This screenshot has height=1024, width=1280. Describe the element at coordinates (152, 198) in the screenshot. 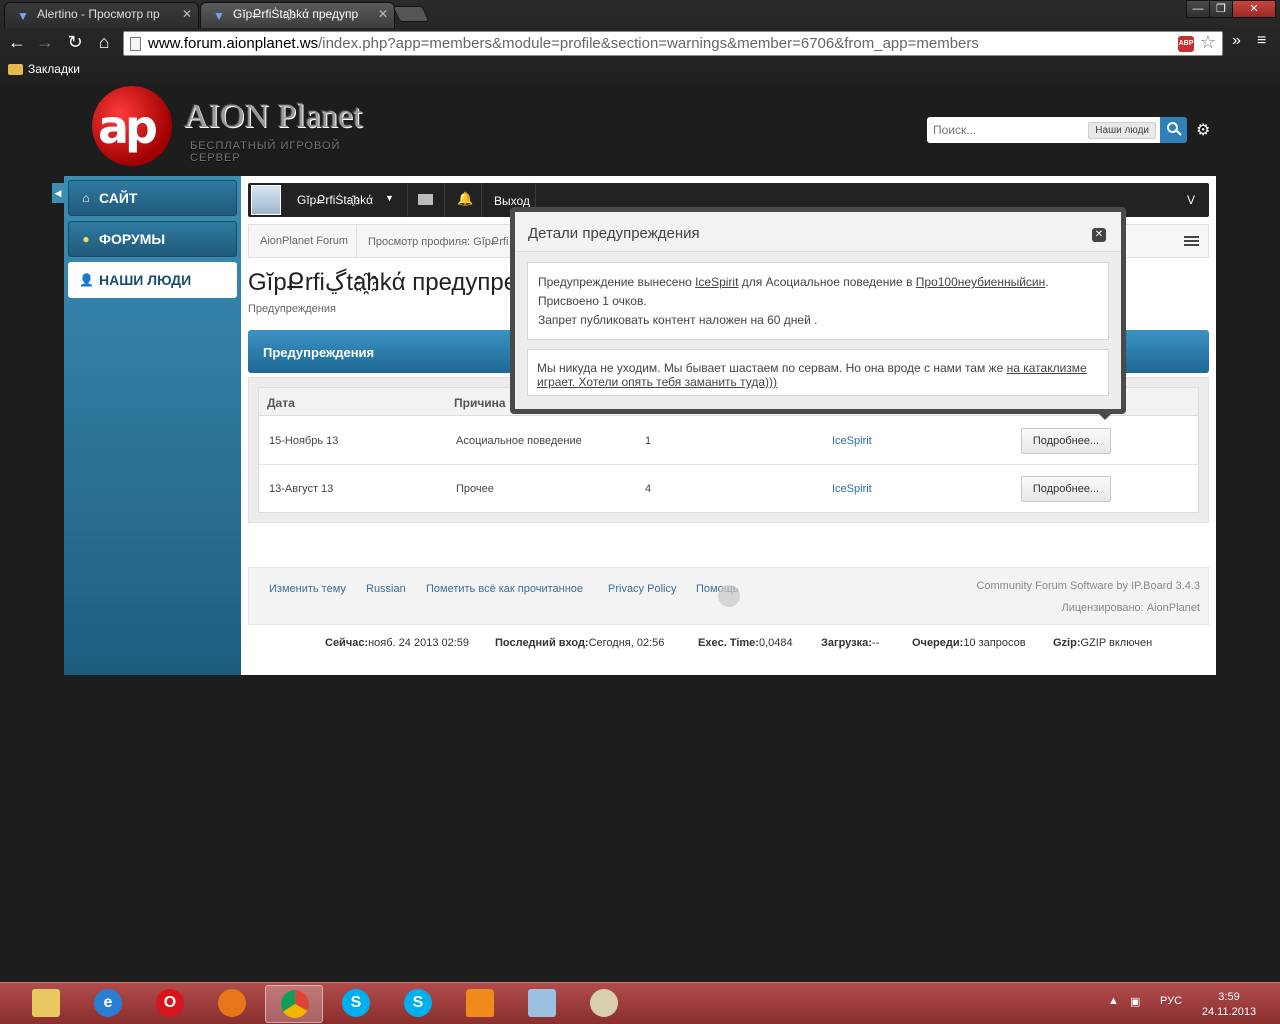

I see `sidebar-item-site: ⌂ САЙТ` at that location.